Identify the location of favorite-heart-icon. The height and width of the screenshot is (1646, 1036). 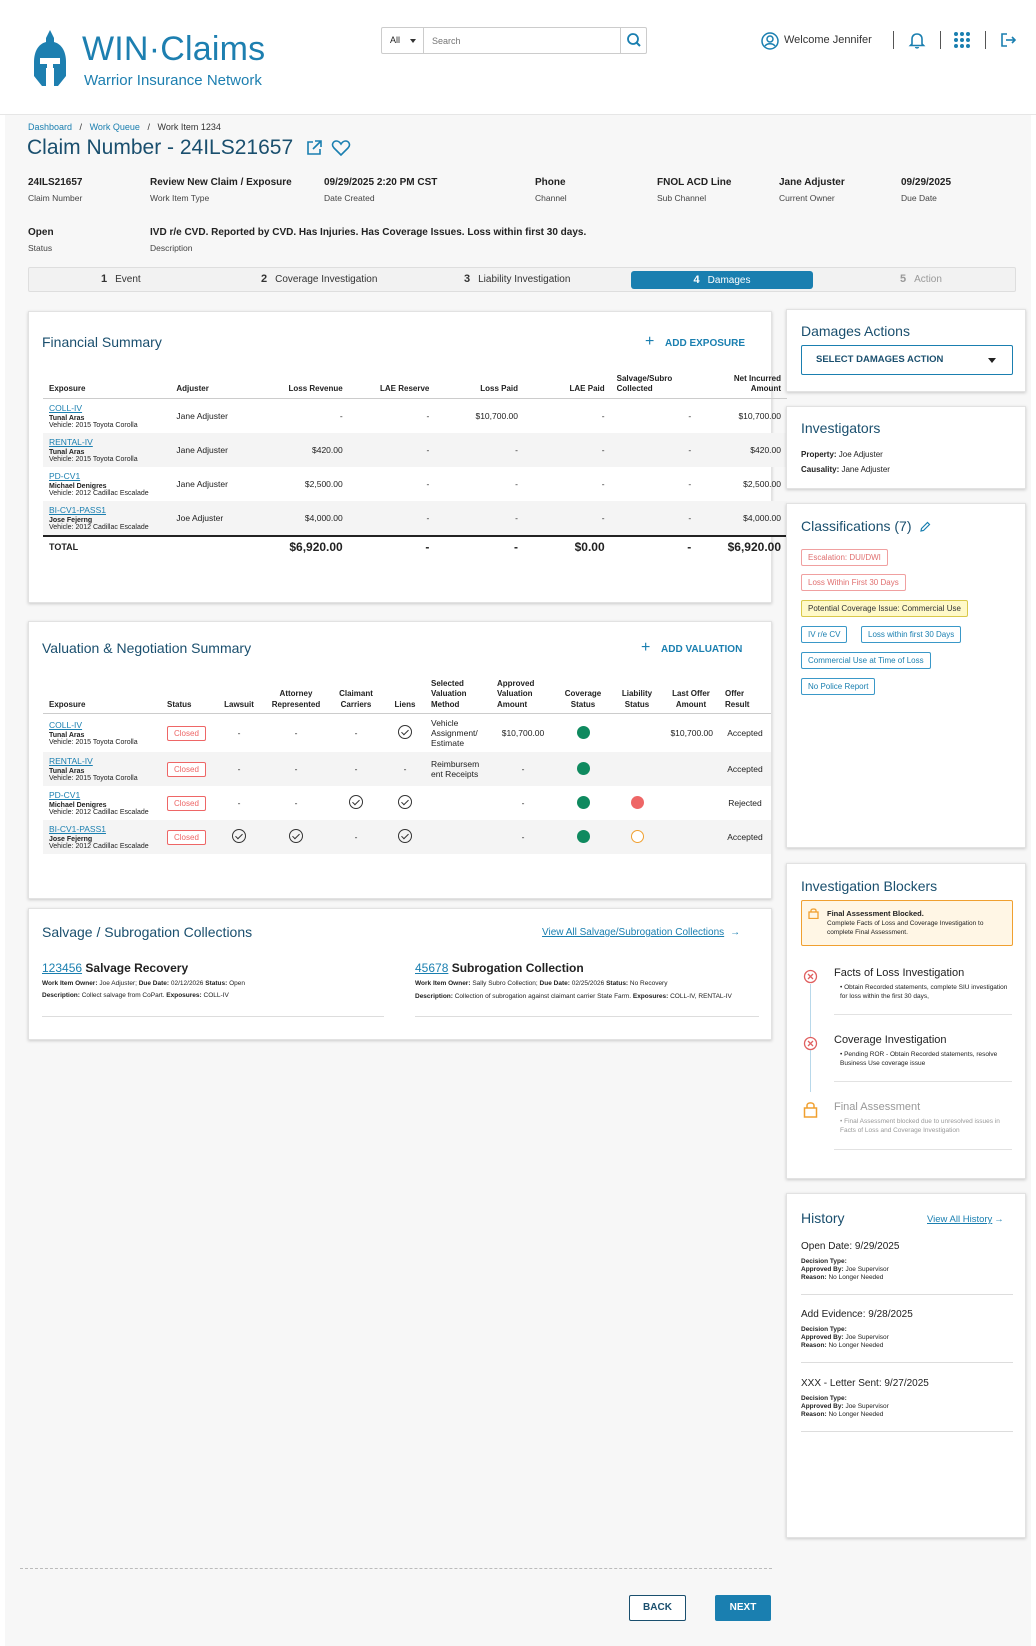
(341, 148).